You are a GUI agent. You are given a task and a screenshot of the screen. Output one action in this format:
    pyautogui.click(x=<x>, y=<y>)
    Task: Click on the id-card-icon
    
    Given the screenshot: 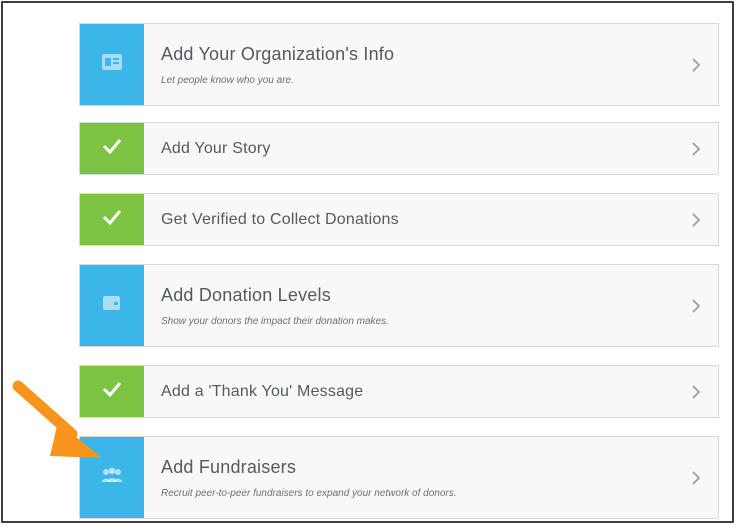 What is the action you would take?
    pyautogui.click(x=112, y=64)
    